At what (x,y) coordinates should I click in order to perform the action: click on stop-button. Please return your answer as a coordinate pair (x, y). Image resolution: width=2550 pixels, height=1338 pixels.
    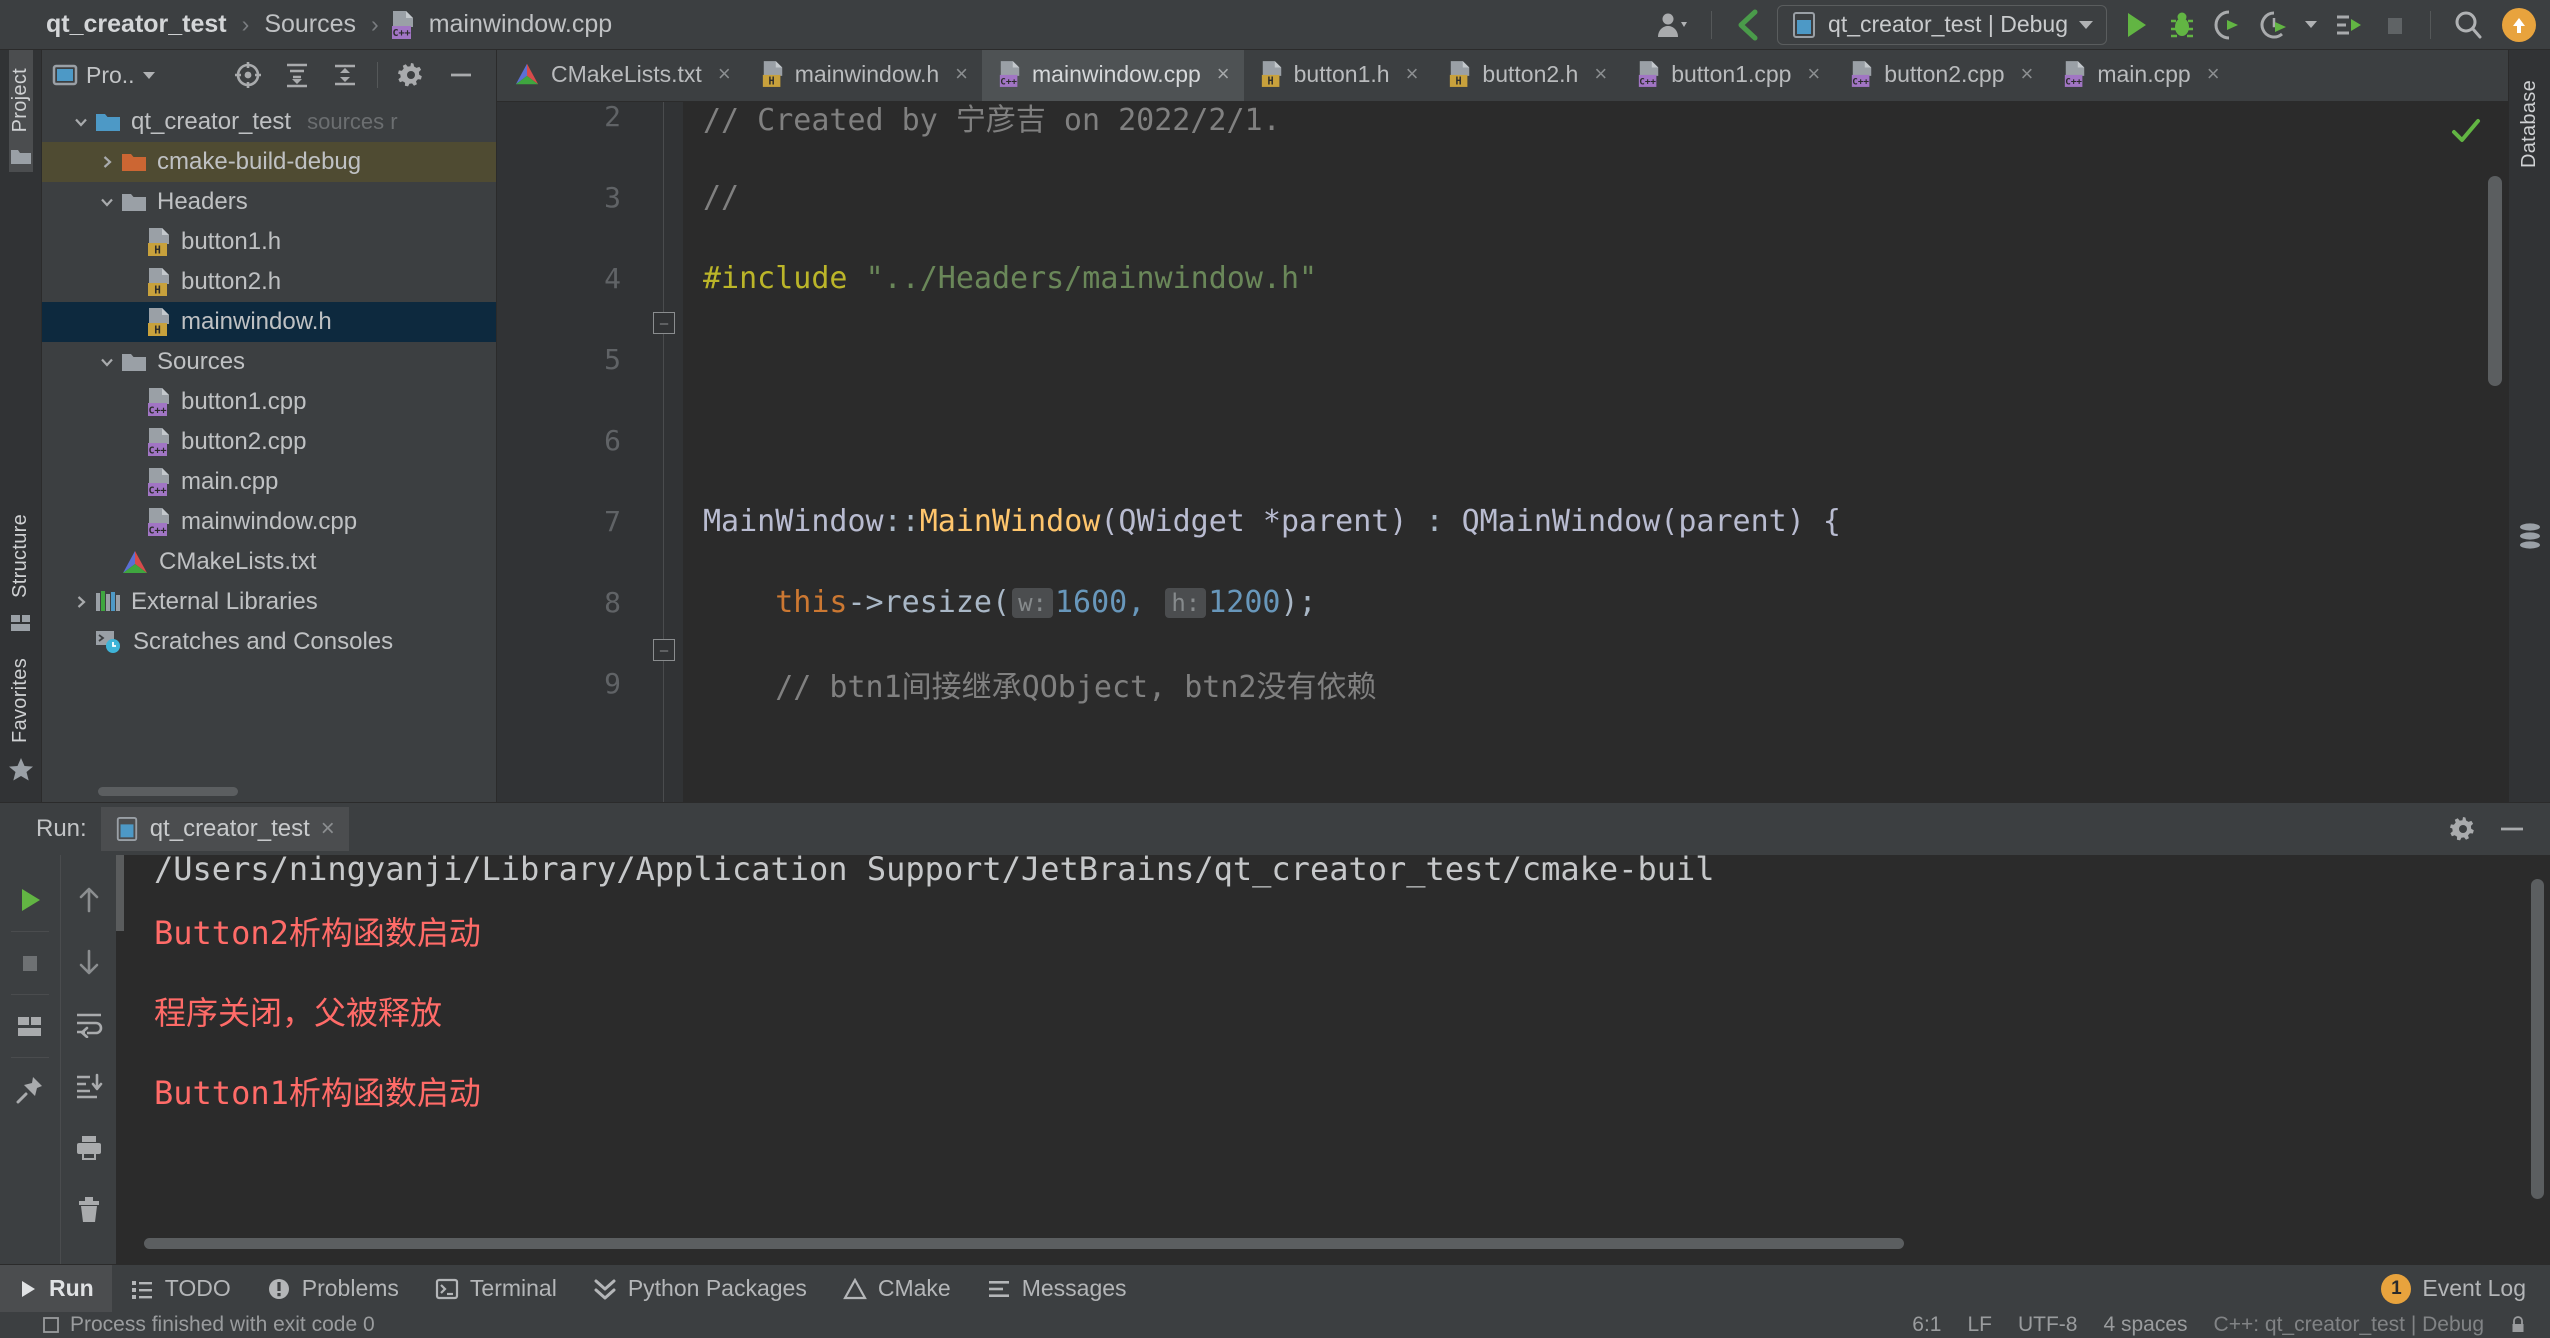
    Looking at the image, I should click on (2394, 25).